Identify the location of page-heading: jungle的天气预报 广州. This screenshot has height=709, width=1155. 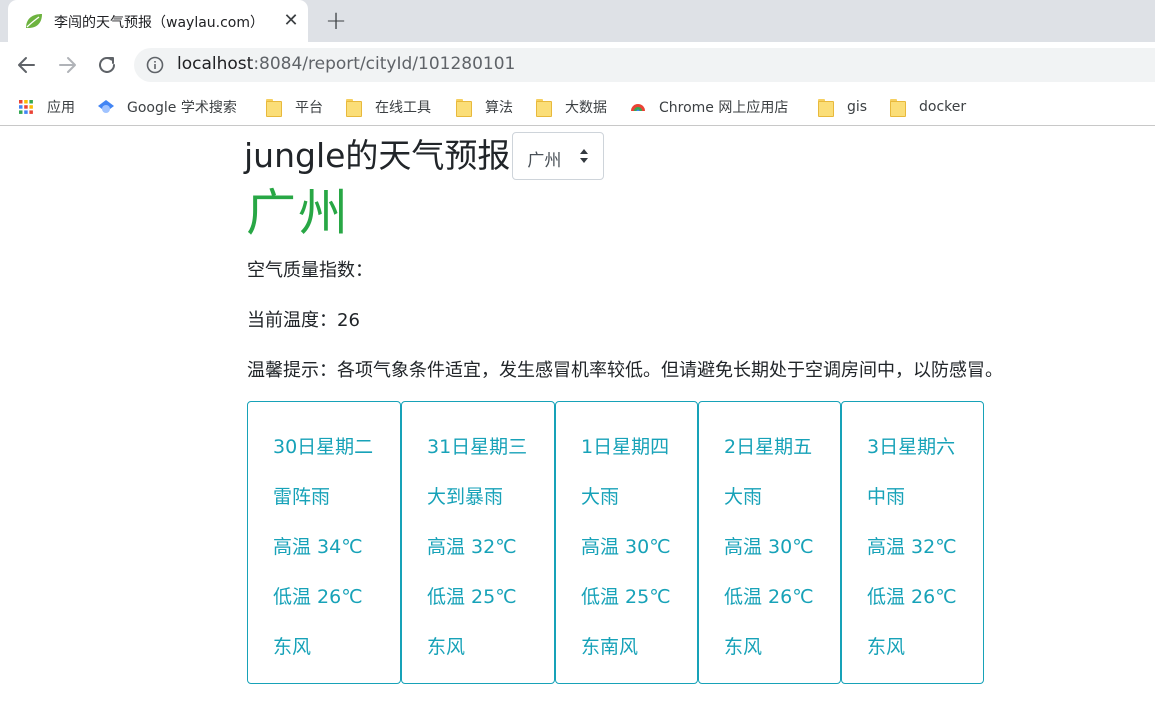
(424, 156).